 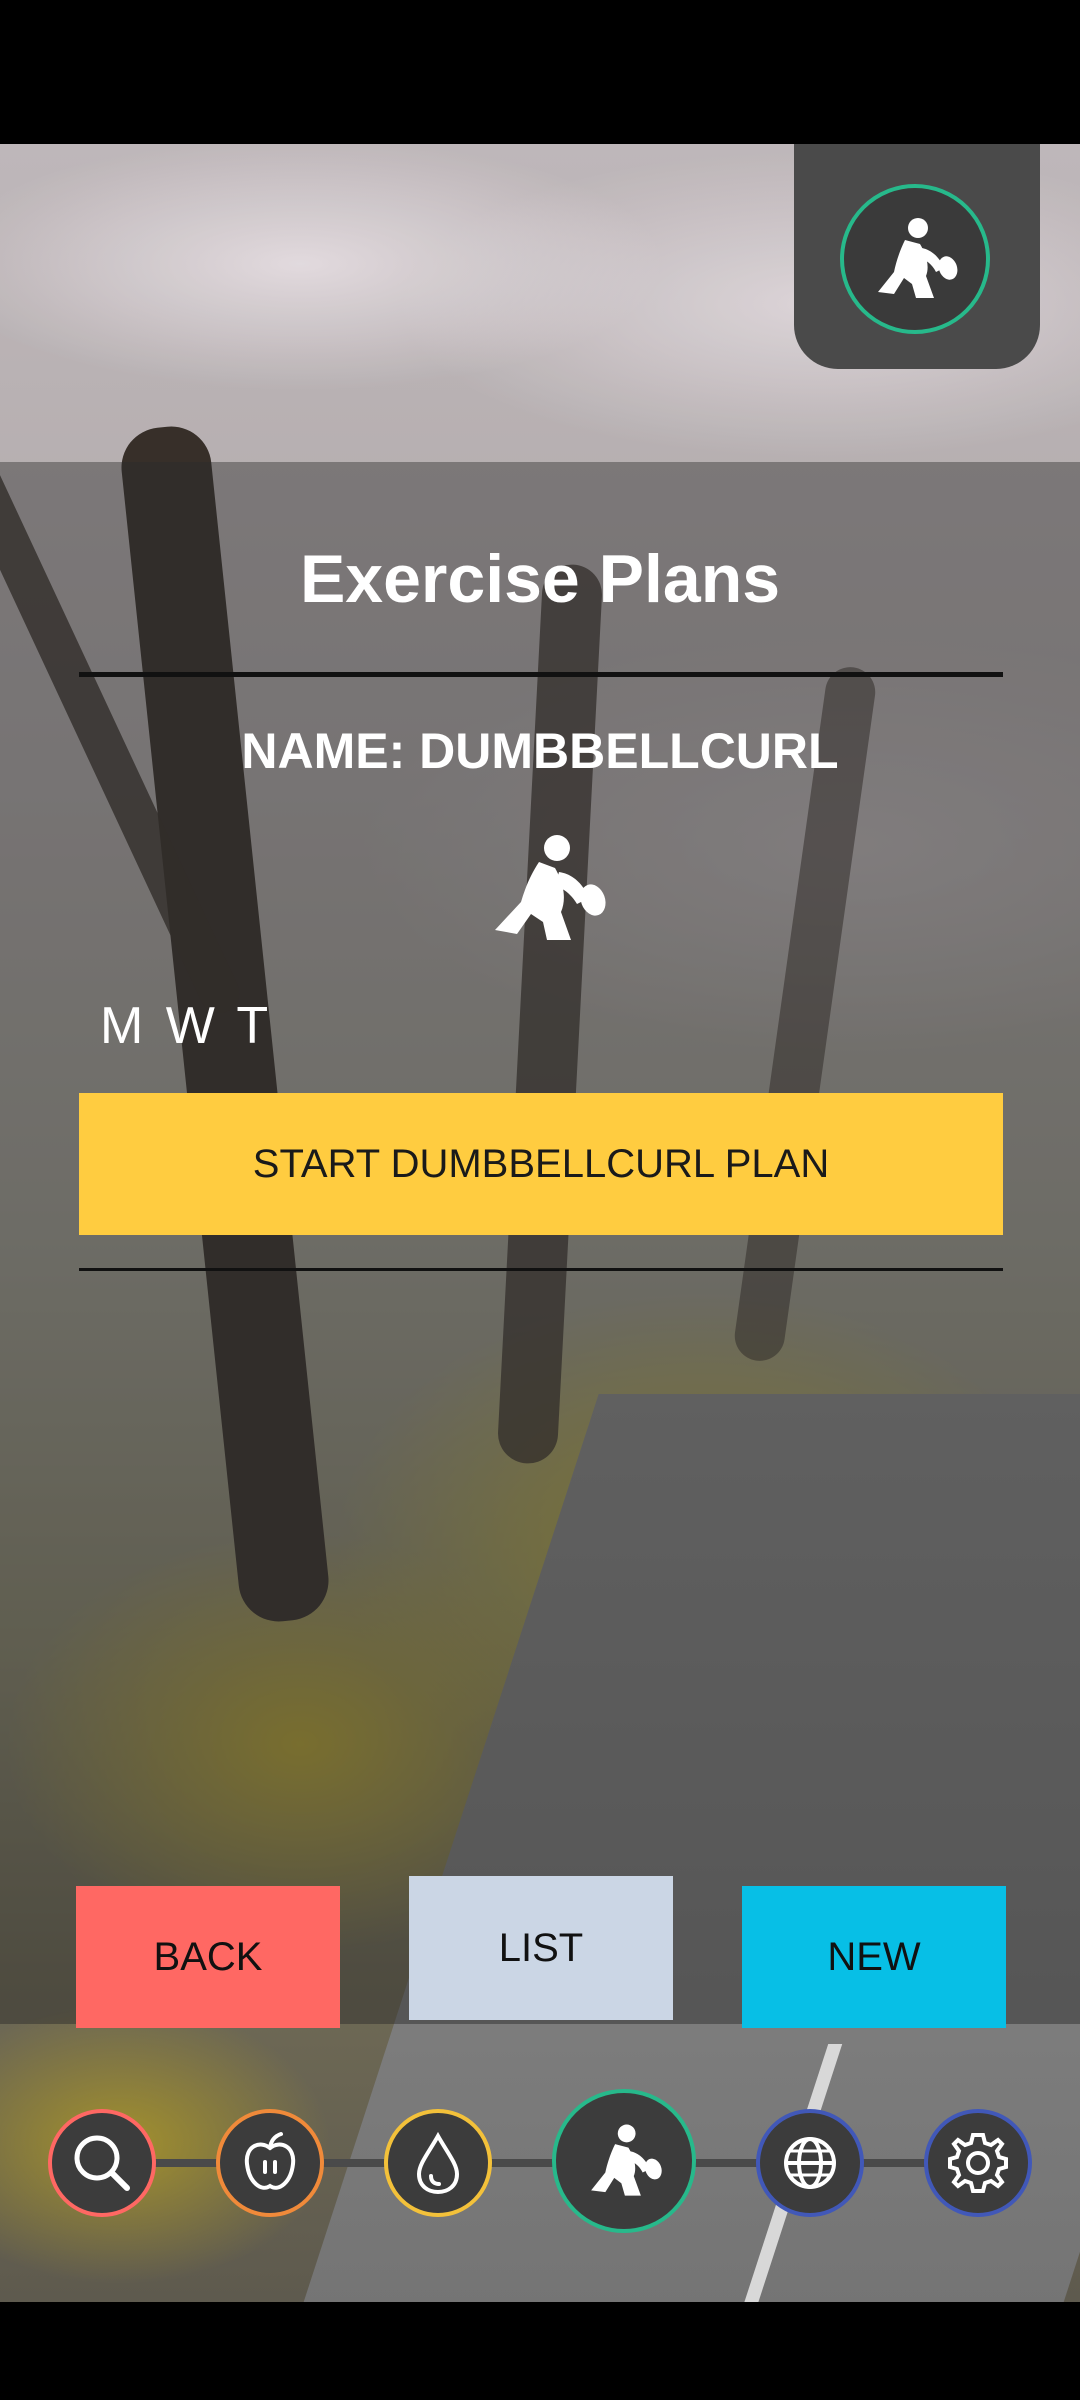 I want to click on page-title: Exercise Plans, so click(x=540, y=579).